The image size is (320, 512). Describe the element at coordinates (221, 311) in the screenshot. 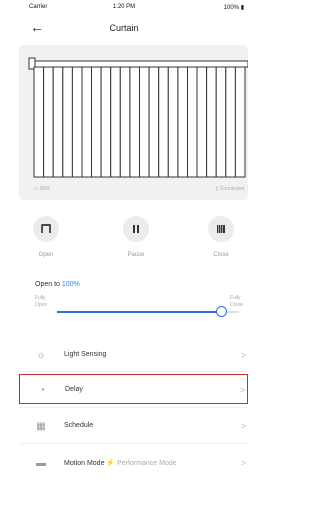

I see `slider-thumb` at that location.